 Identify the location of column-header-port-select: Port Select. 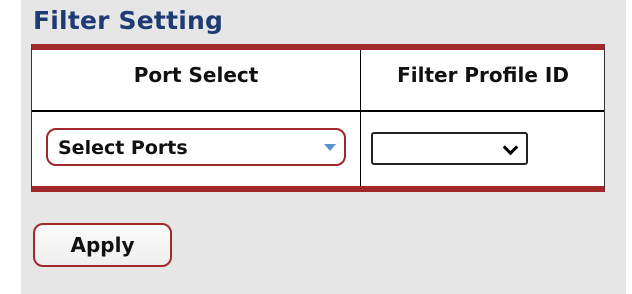
(196, 75).